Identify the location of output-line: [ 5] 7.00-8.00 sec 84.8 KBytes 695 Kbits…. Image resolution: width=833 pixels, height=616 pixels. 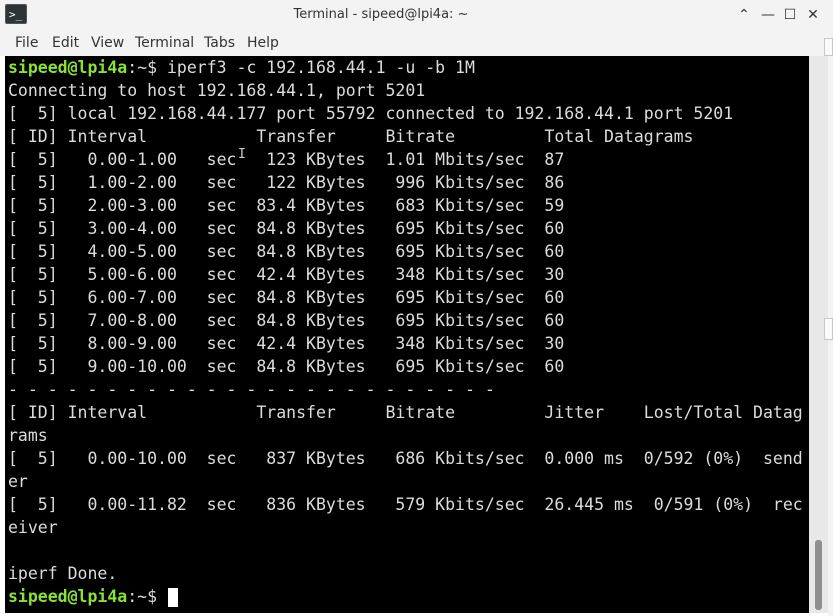
(286, 320).